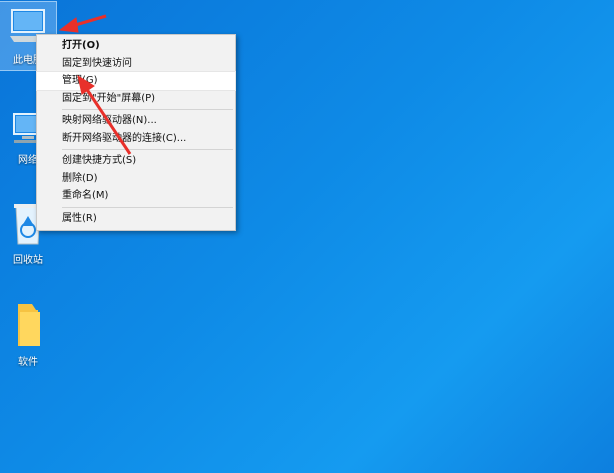  I want to click on folder-icon, so click(29, 325).